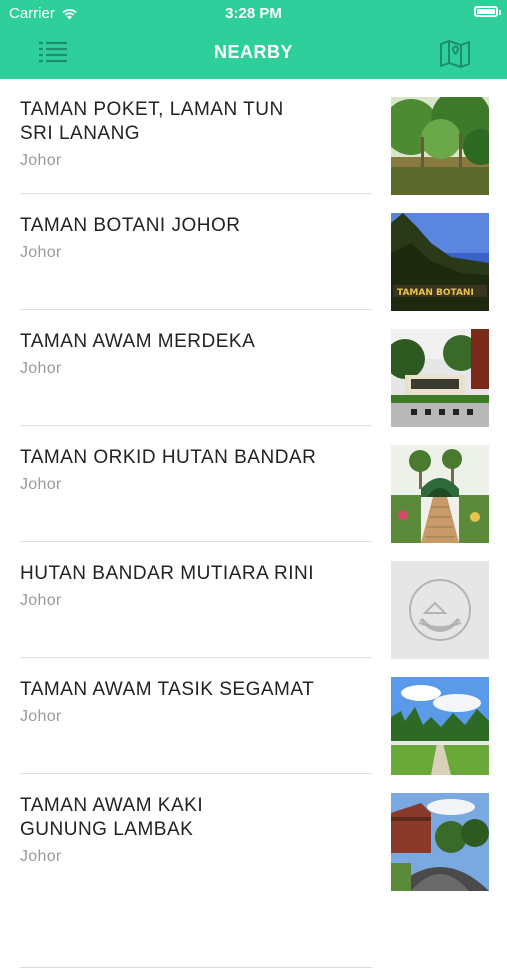 The width and height of the screenshot is (507, 968). What do you see at coordinates (152, 109) in the screenshot?
I see `place-title-line1: TAMAN POKET, LAMAN TUN` at bounding box center [152, 109].